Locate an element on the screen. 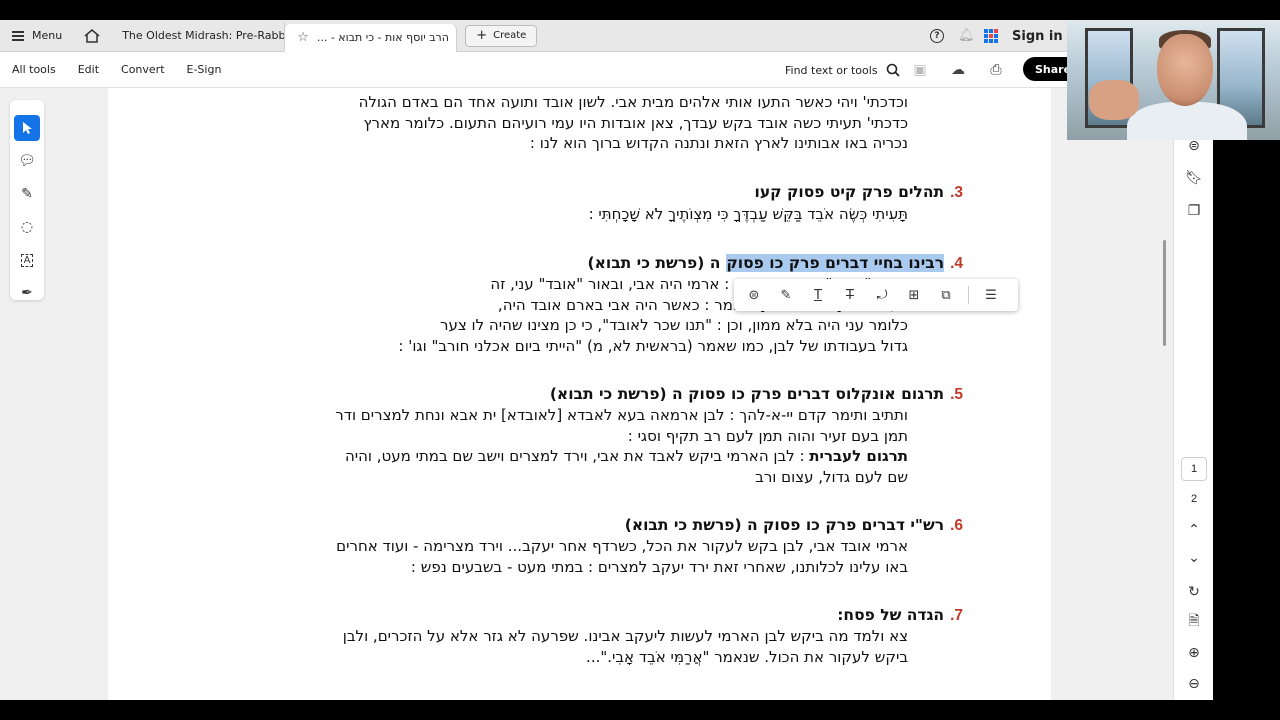 The image size is (1280, 720). underline-icon: T is located at coordinates (818, 295).